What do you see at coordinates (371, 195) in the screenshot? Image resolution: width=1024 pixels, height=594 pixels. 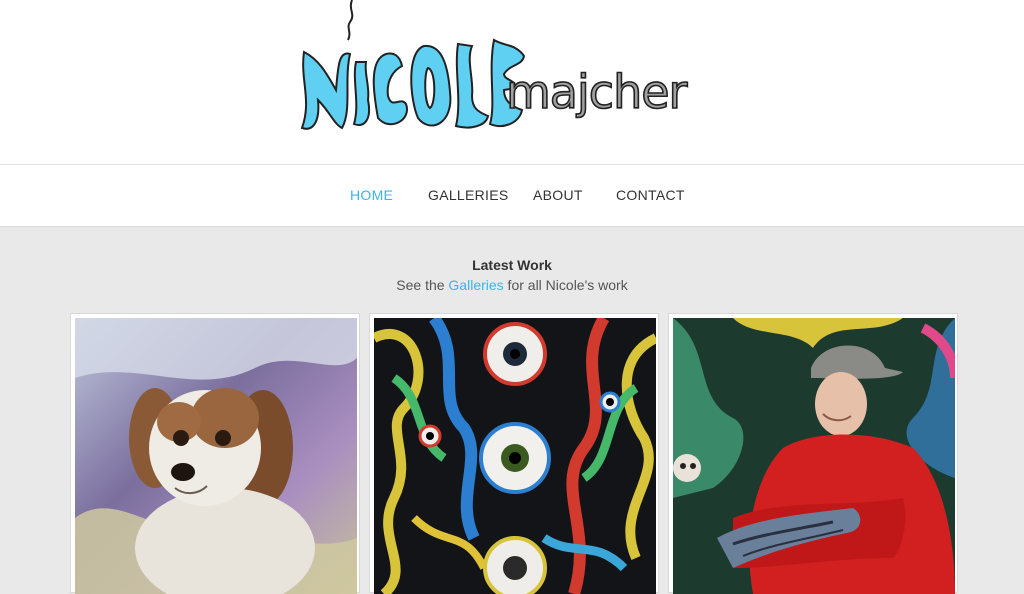 I see `nav-home: HOME` at bounding box center [371, 195].